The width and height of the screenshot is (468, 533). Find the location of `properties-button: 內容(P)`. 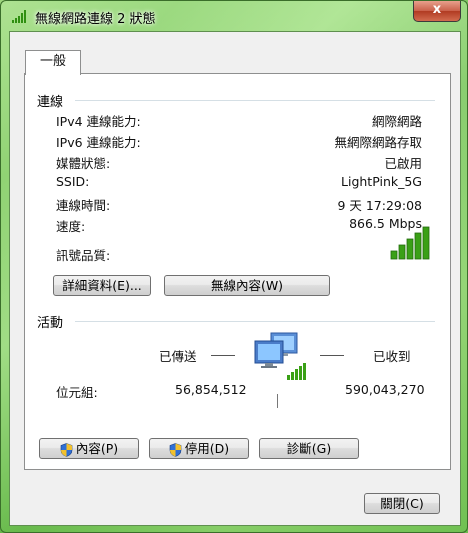

properties-button: 內容(P) is located at coordinates (89, 448).